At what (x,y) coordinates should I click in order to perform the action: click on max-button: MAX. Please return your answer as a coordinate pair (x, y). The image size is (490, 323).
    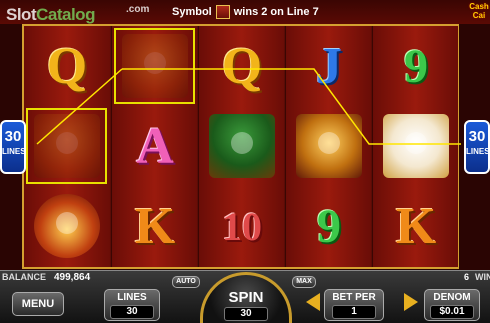
    Looking at the image, I should click on (304, 282).